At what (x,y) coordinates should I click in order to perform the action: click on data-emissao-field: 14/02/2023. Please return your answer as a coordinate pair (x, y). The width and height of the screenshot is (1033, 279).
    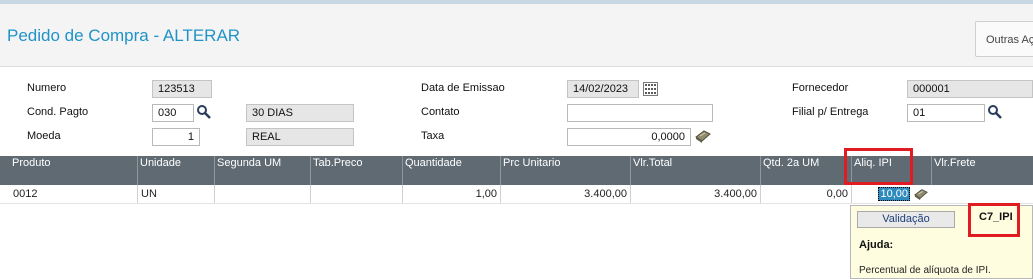
    Looking at the image, I should click on (603, 89).